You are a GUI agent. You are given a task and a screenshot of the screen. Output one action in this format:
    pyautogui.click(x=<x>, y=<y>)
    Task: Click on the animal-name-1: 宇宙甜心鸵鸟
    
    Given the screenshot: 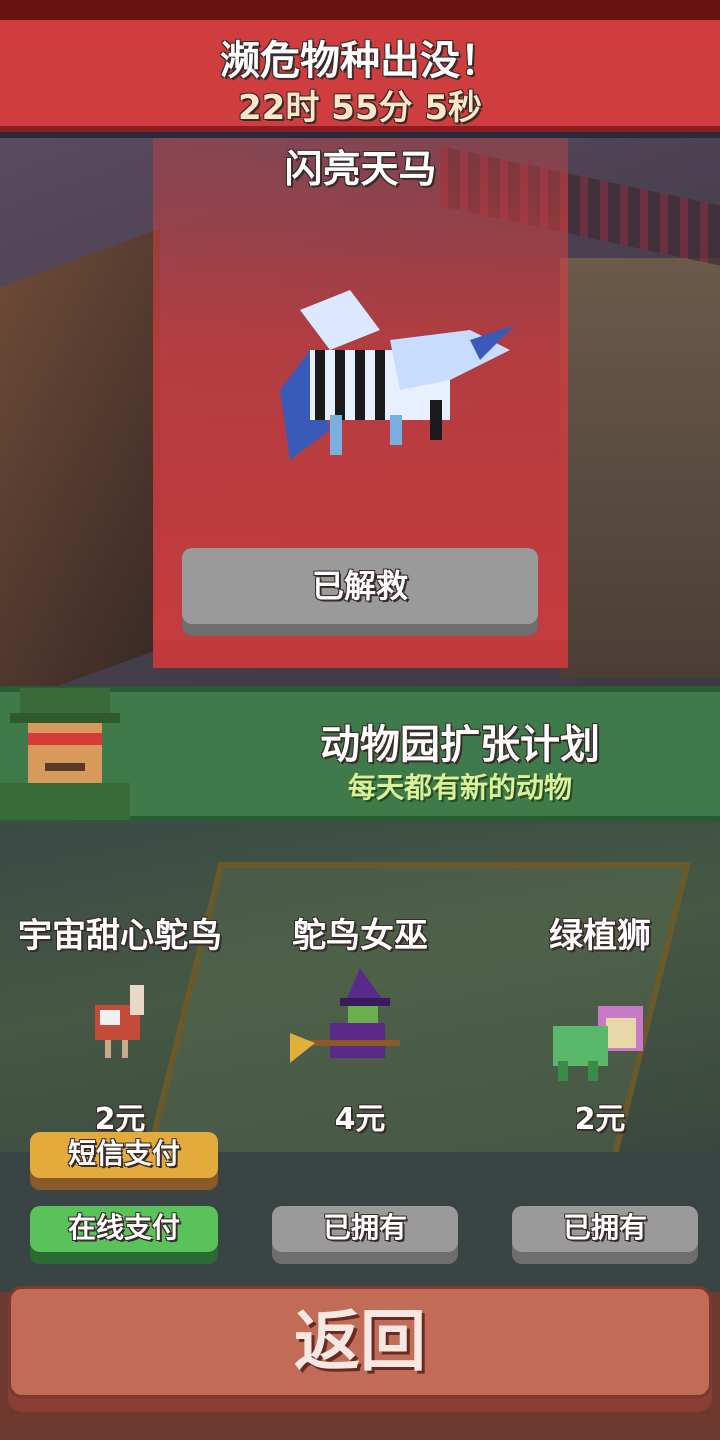 What is the action you would take?
    pyautogui.click(x=120, y=936)
    